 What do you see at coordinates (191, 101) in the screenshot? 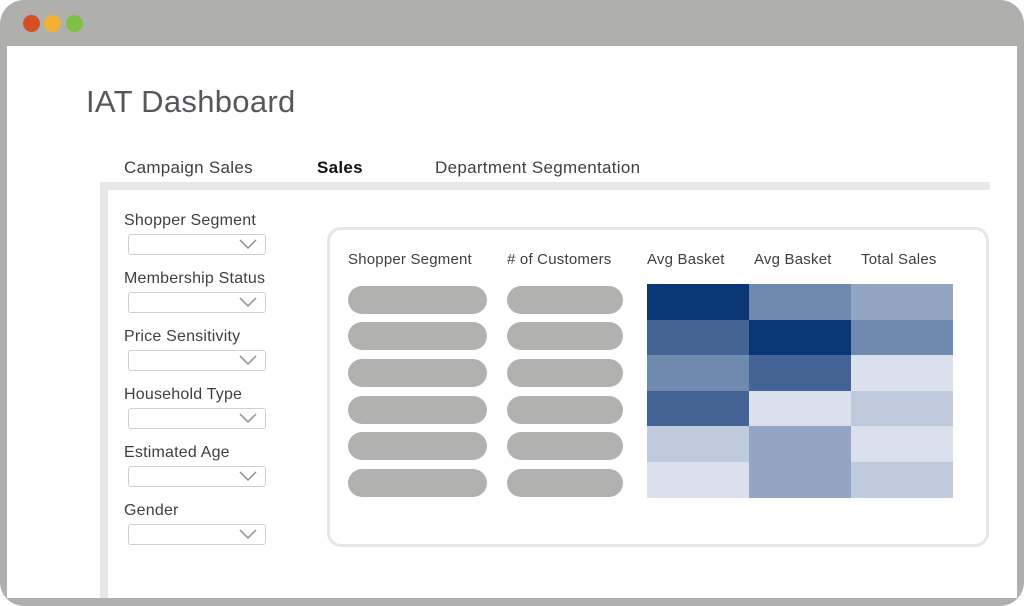
I see `page-title: IAT Dashboard` at bounding box center [191, 101].